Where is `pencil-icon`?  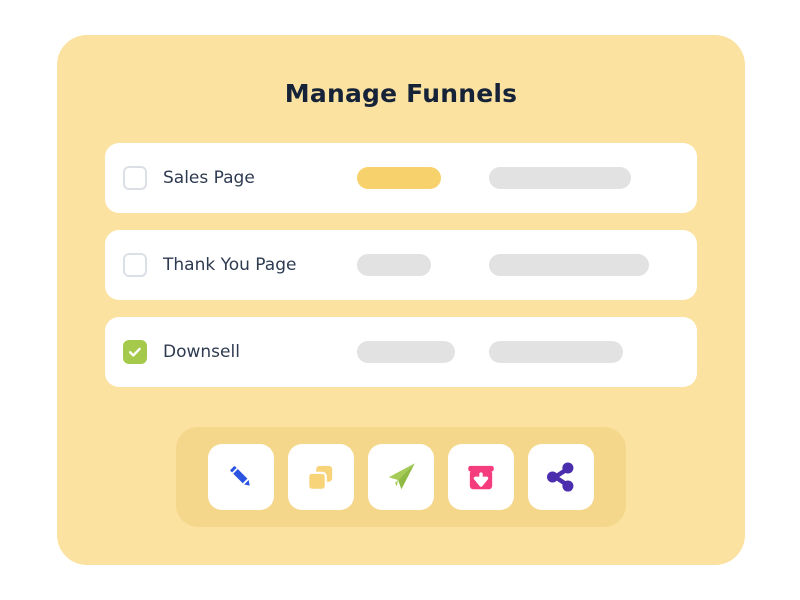
pencil-icon is located at coordinates (240, 476).